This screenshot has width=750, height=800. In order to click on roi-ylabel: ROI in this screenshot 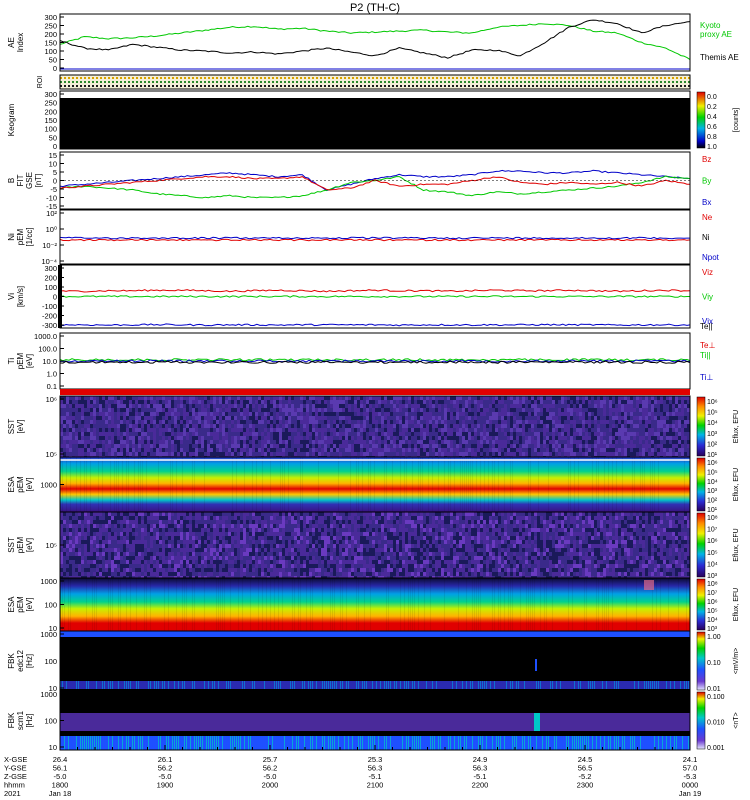, I will do `click(40, 82)`.